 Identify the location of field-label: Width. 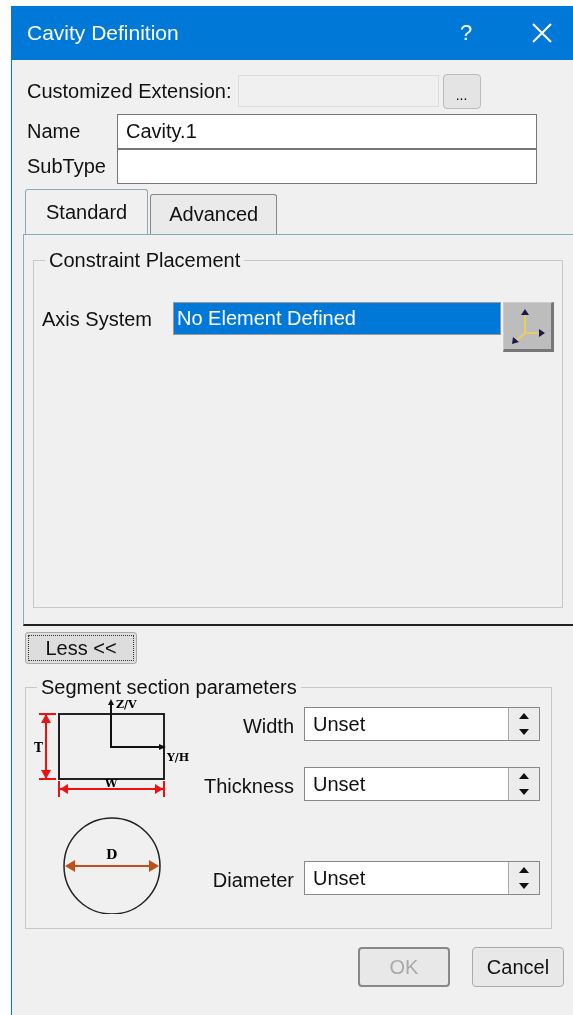
(268, 726).